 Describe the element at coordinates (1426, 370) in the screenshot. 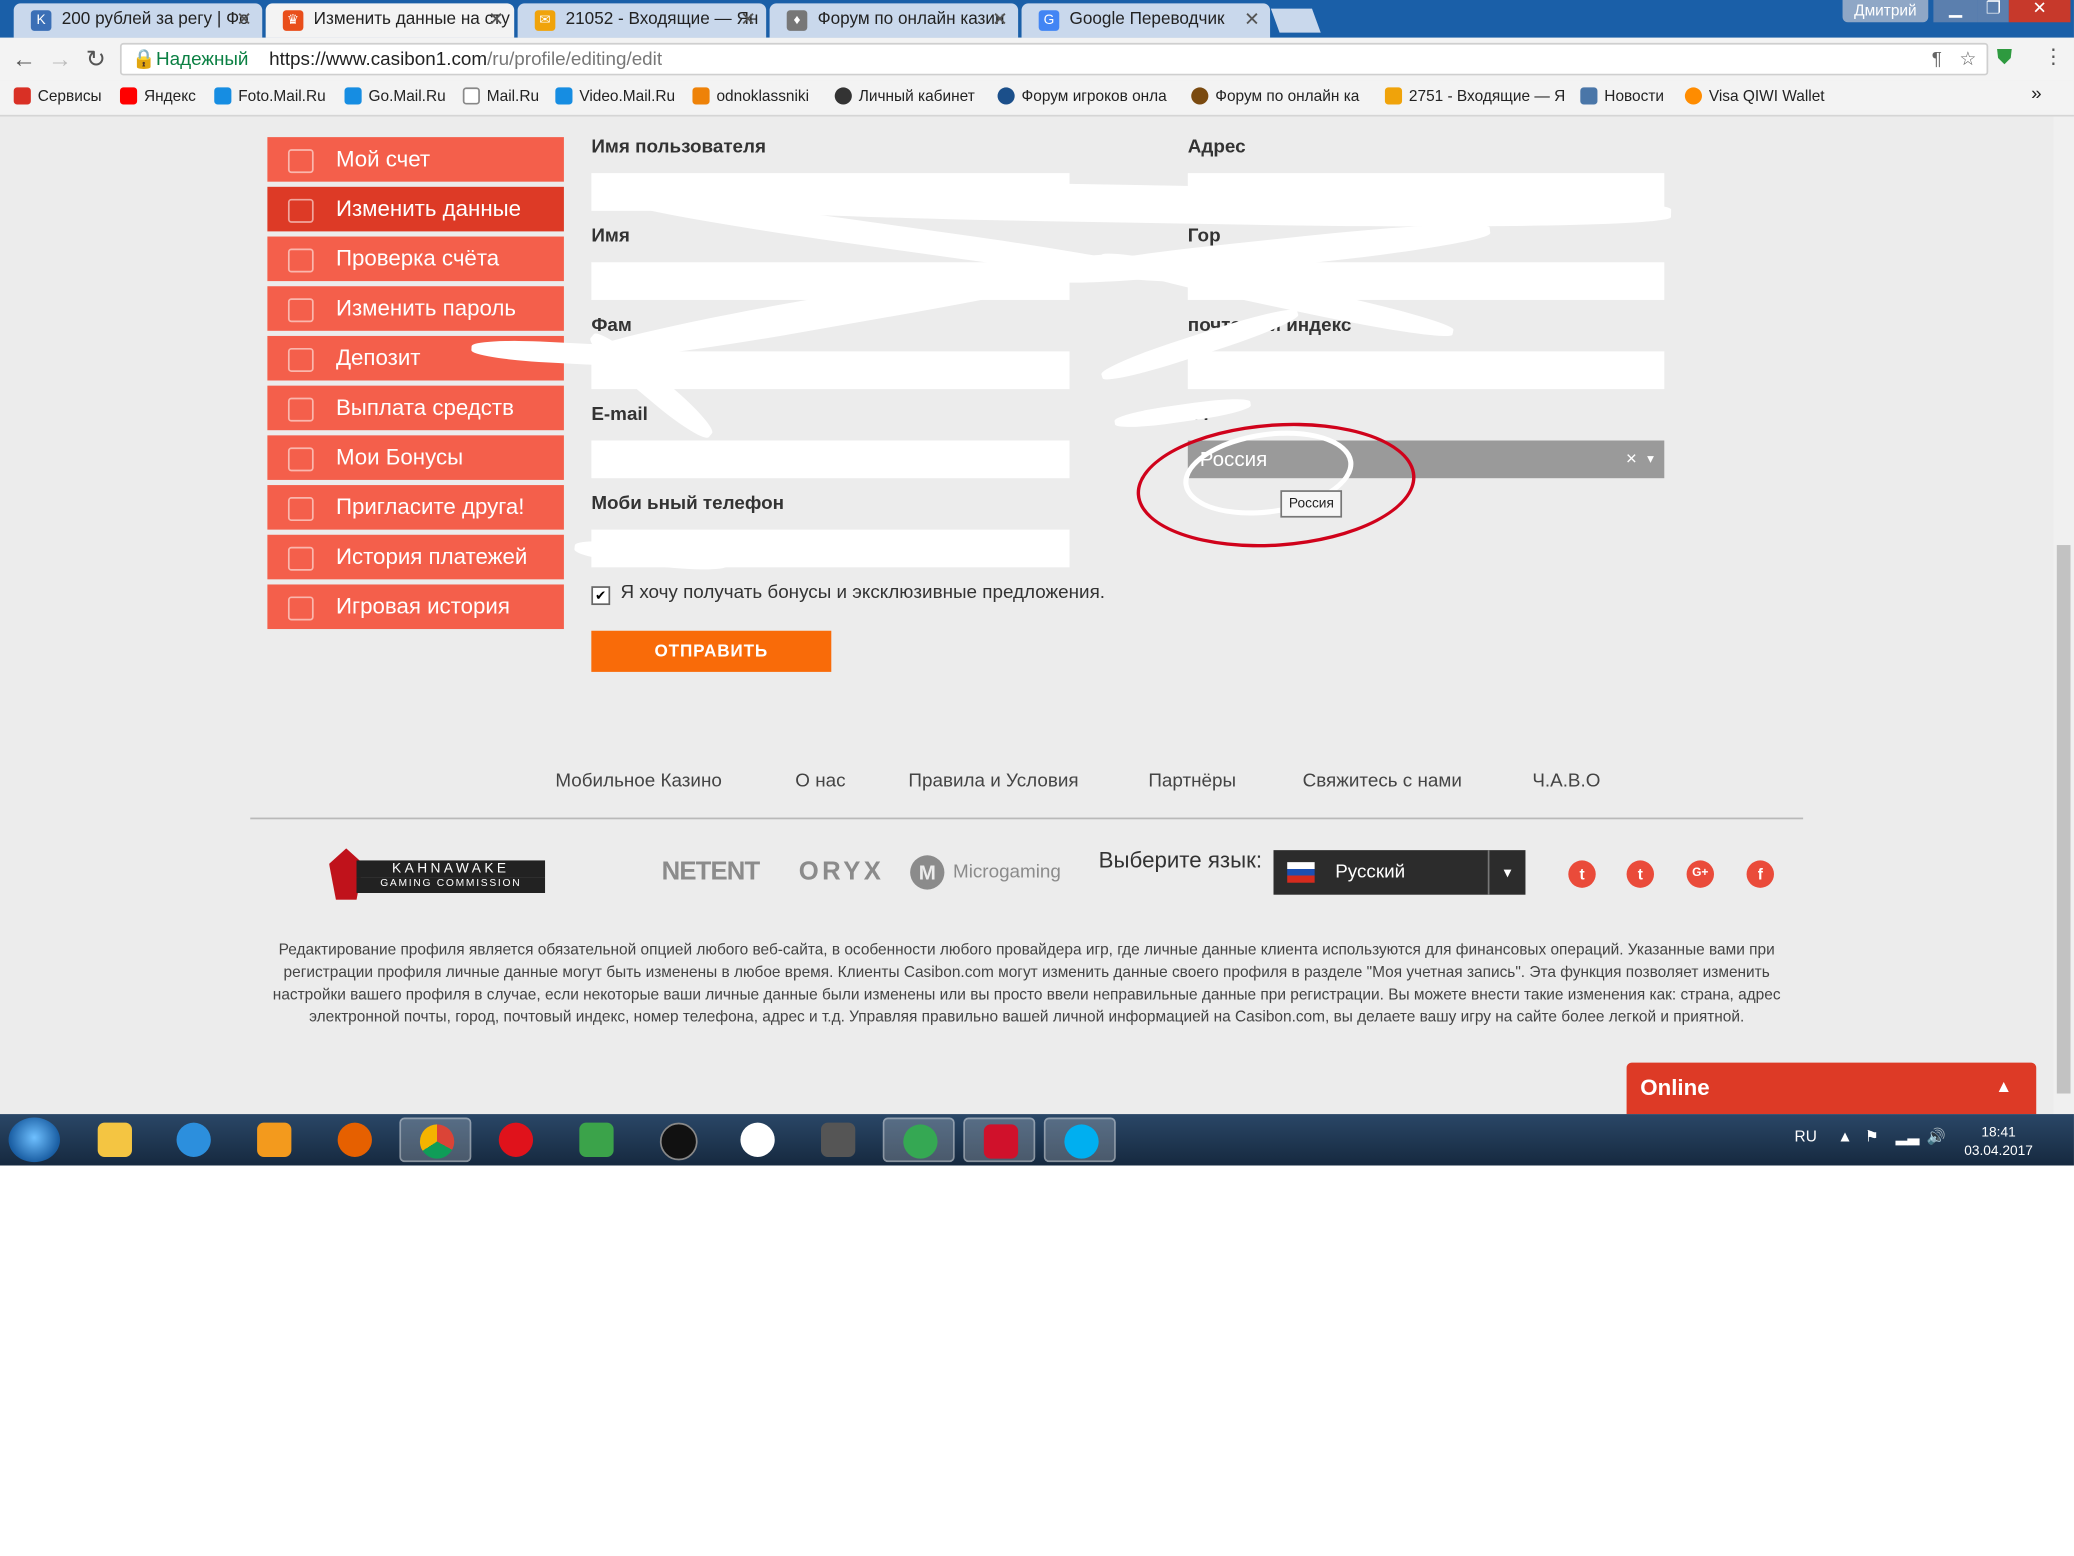

I see `zip-input` at that location.